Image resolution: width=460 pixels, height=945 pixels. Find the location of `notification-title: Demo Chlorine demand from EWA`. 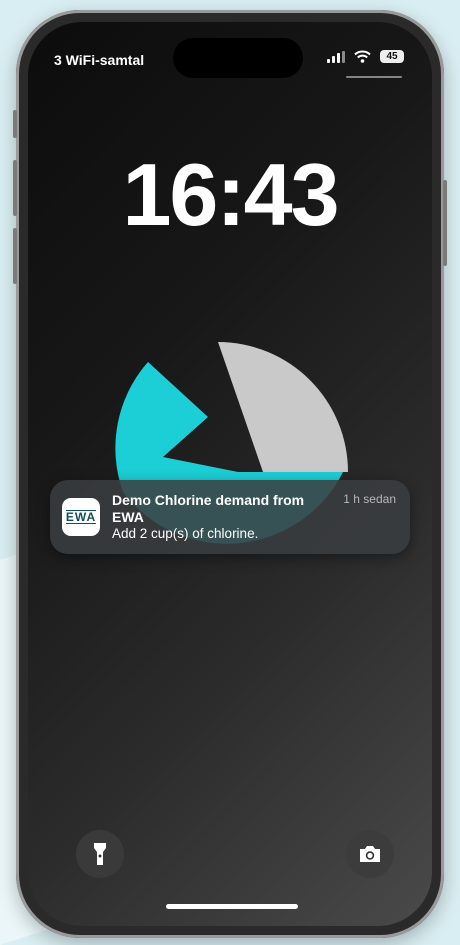

notification-title: Demo Chlorine demand from EWA is located at coordinates (208, 508).